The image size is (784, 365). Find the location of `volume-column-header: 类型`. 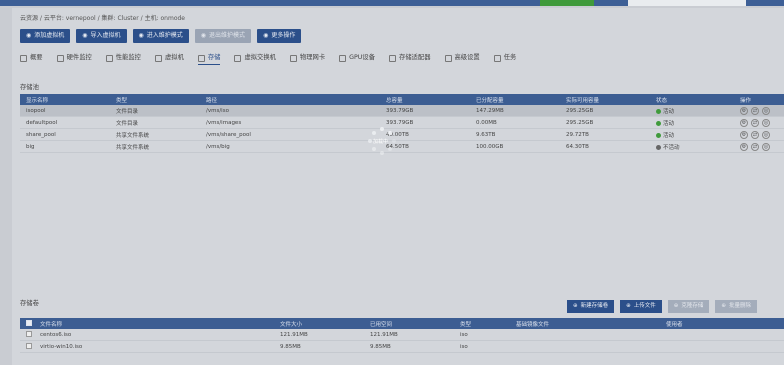

volume-column-header: 类型 is located at coordinates (482, 323).